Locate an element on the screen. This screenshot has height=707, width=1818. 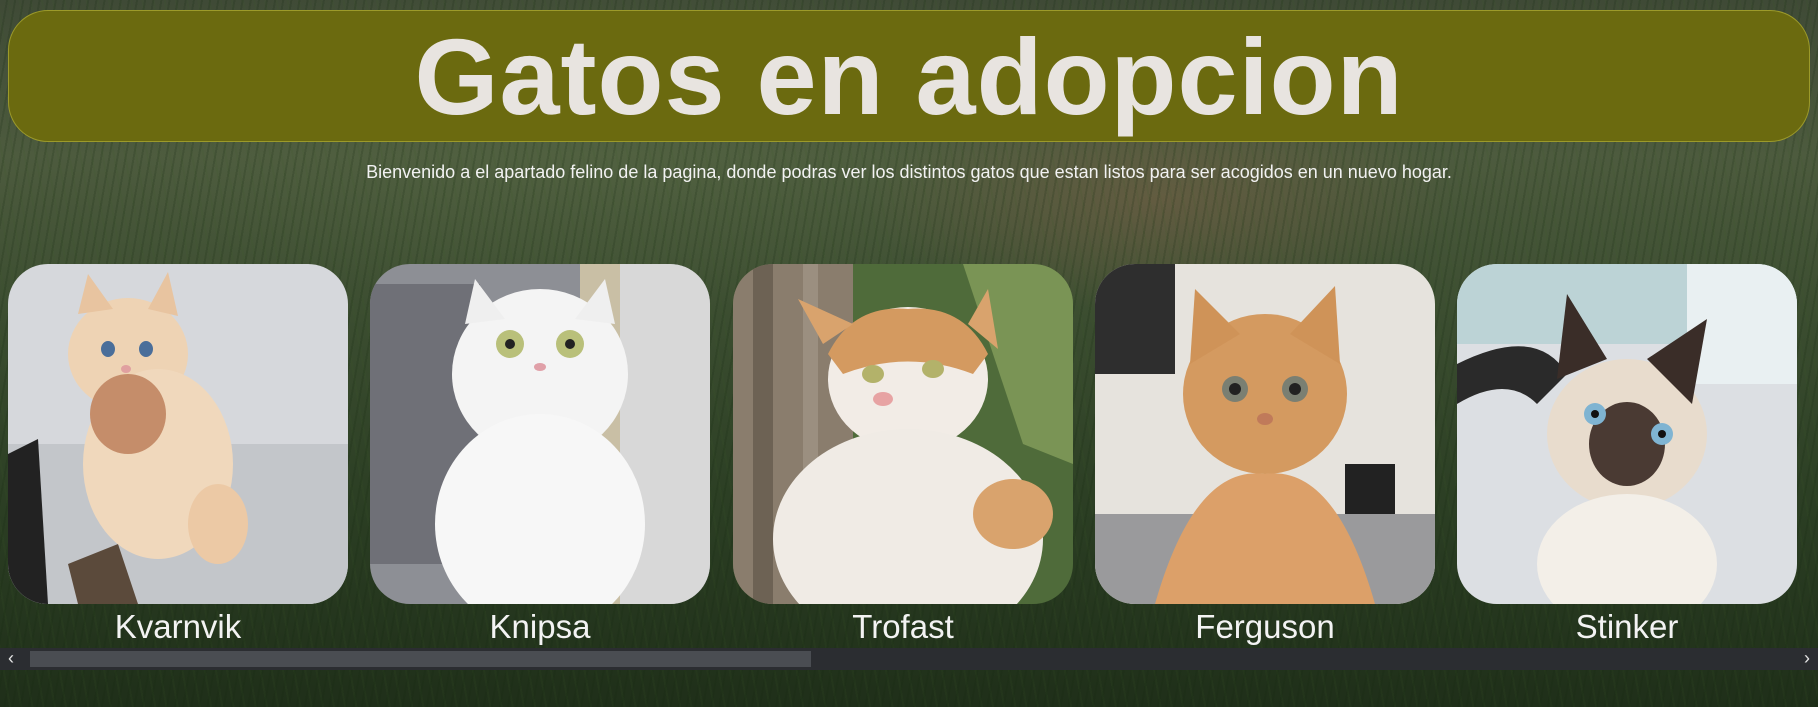
scrollbar-track is located at coordinates (909, 659).